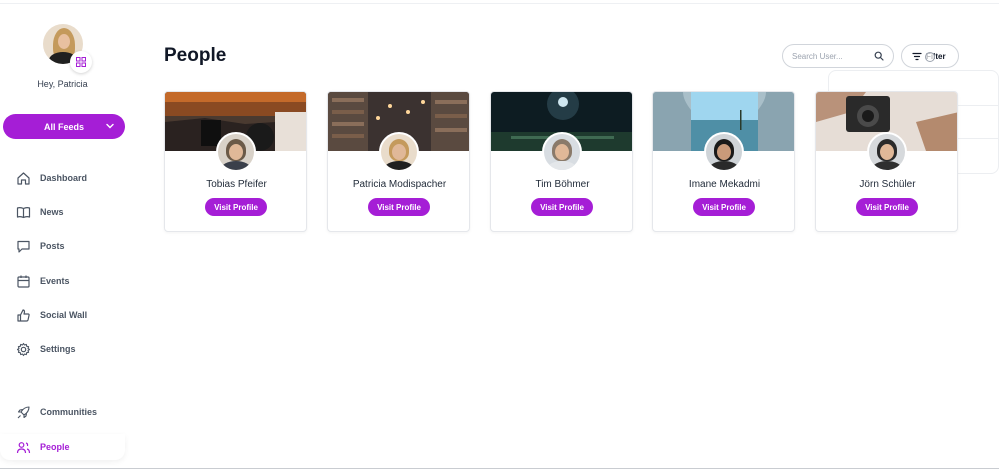 This screenshot has width=999, height=473. Describe the element at coordinates (195, 55) in the screenshot. I see `page-title: People` at that location.